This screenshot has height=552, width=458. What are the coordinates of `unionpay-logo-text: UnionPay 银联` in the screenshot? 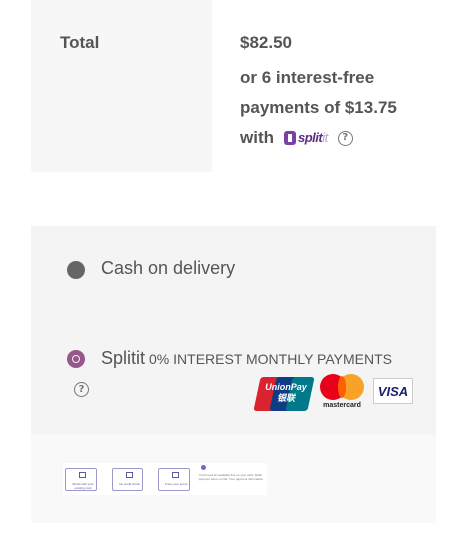 It's located at (286, 392).